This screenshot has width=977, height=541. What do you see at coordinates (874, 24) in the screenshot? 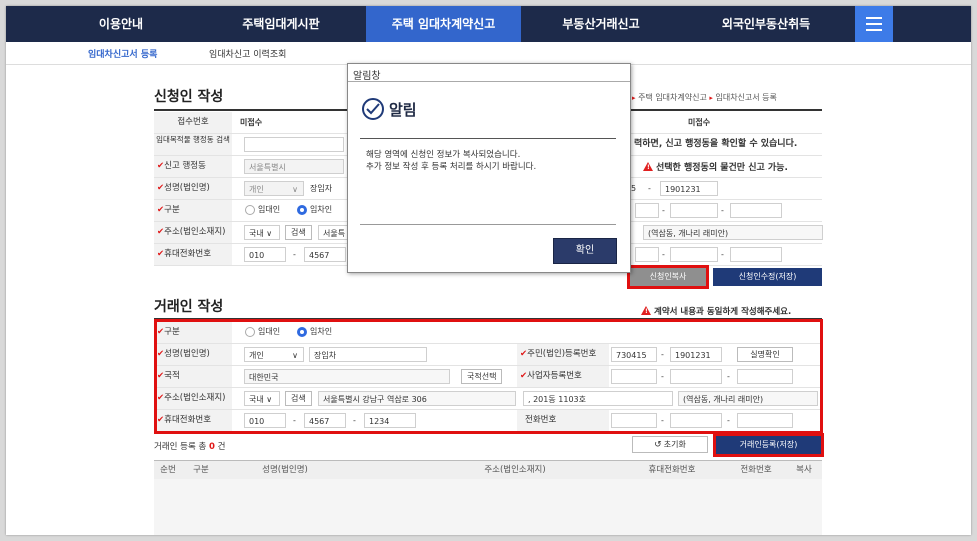
I see `hamburger-menu-icon` at bounding box center [874, 24].